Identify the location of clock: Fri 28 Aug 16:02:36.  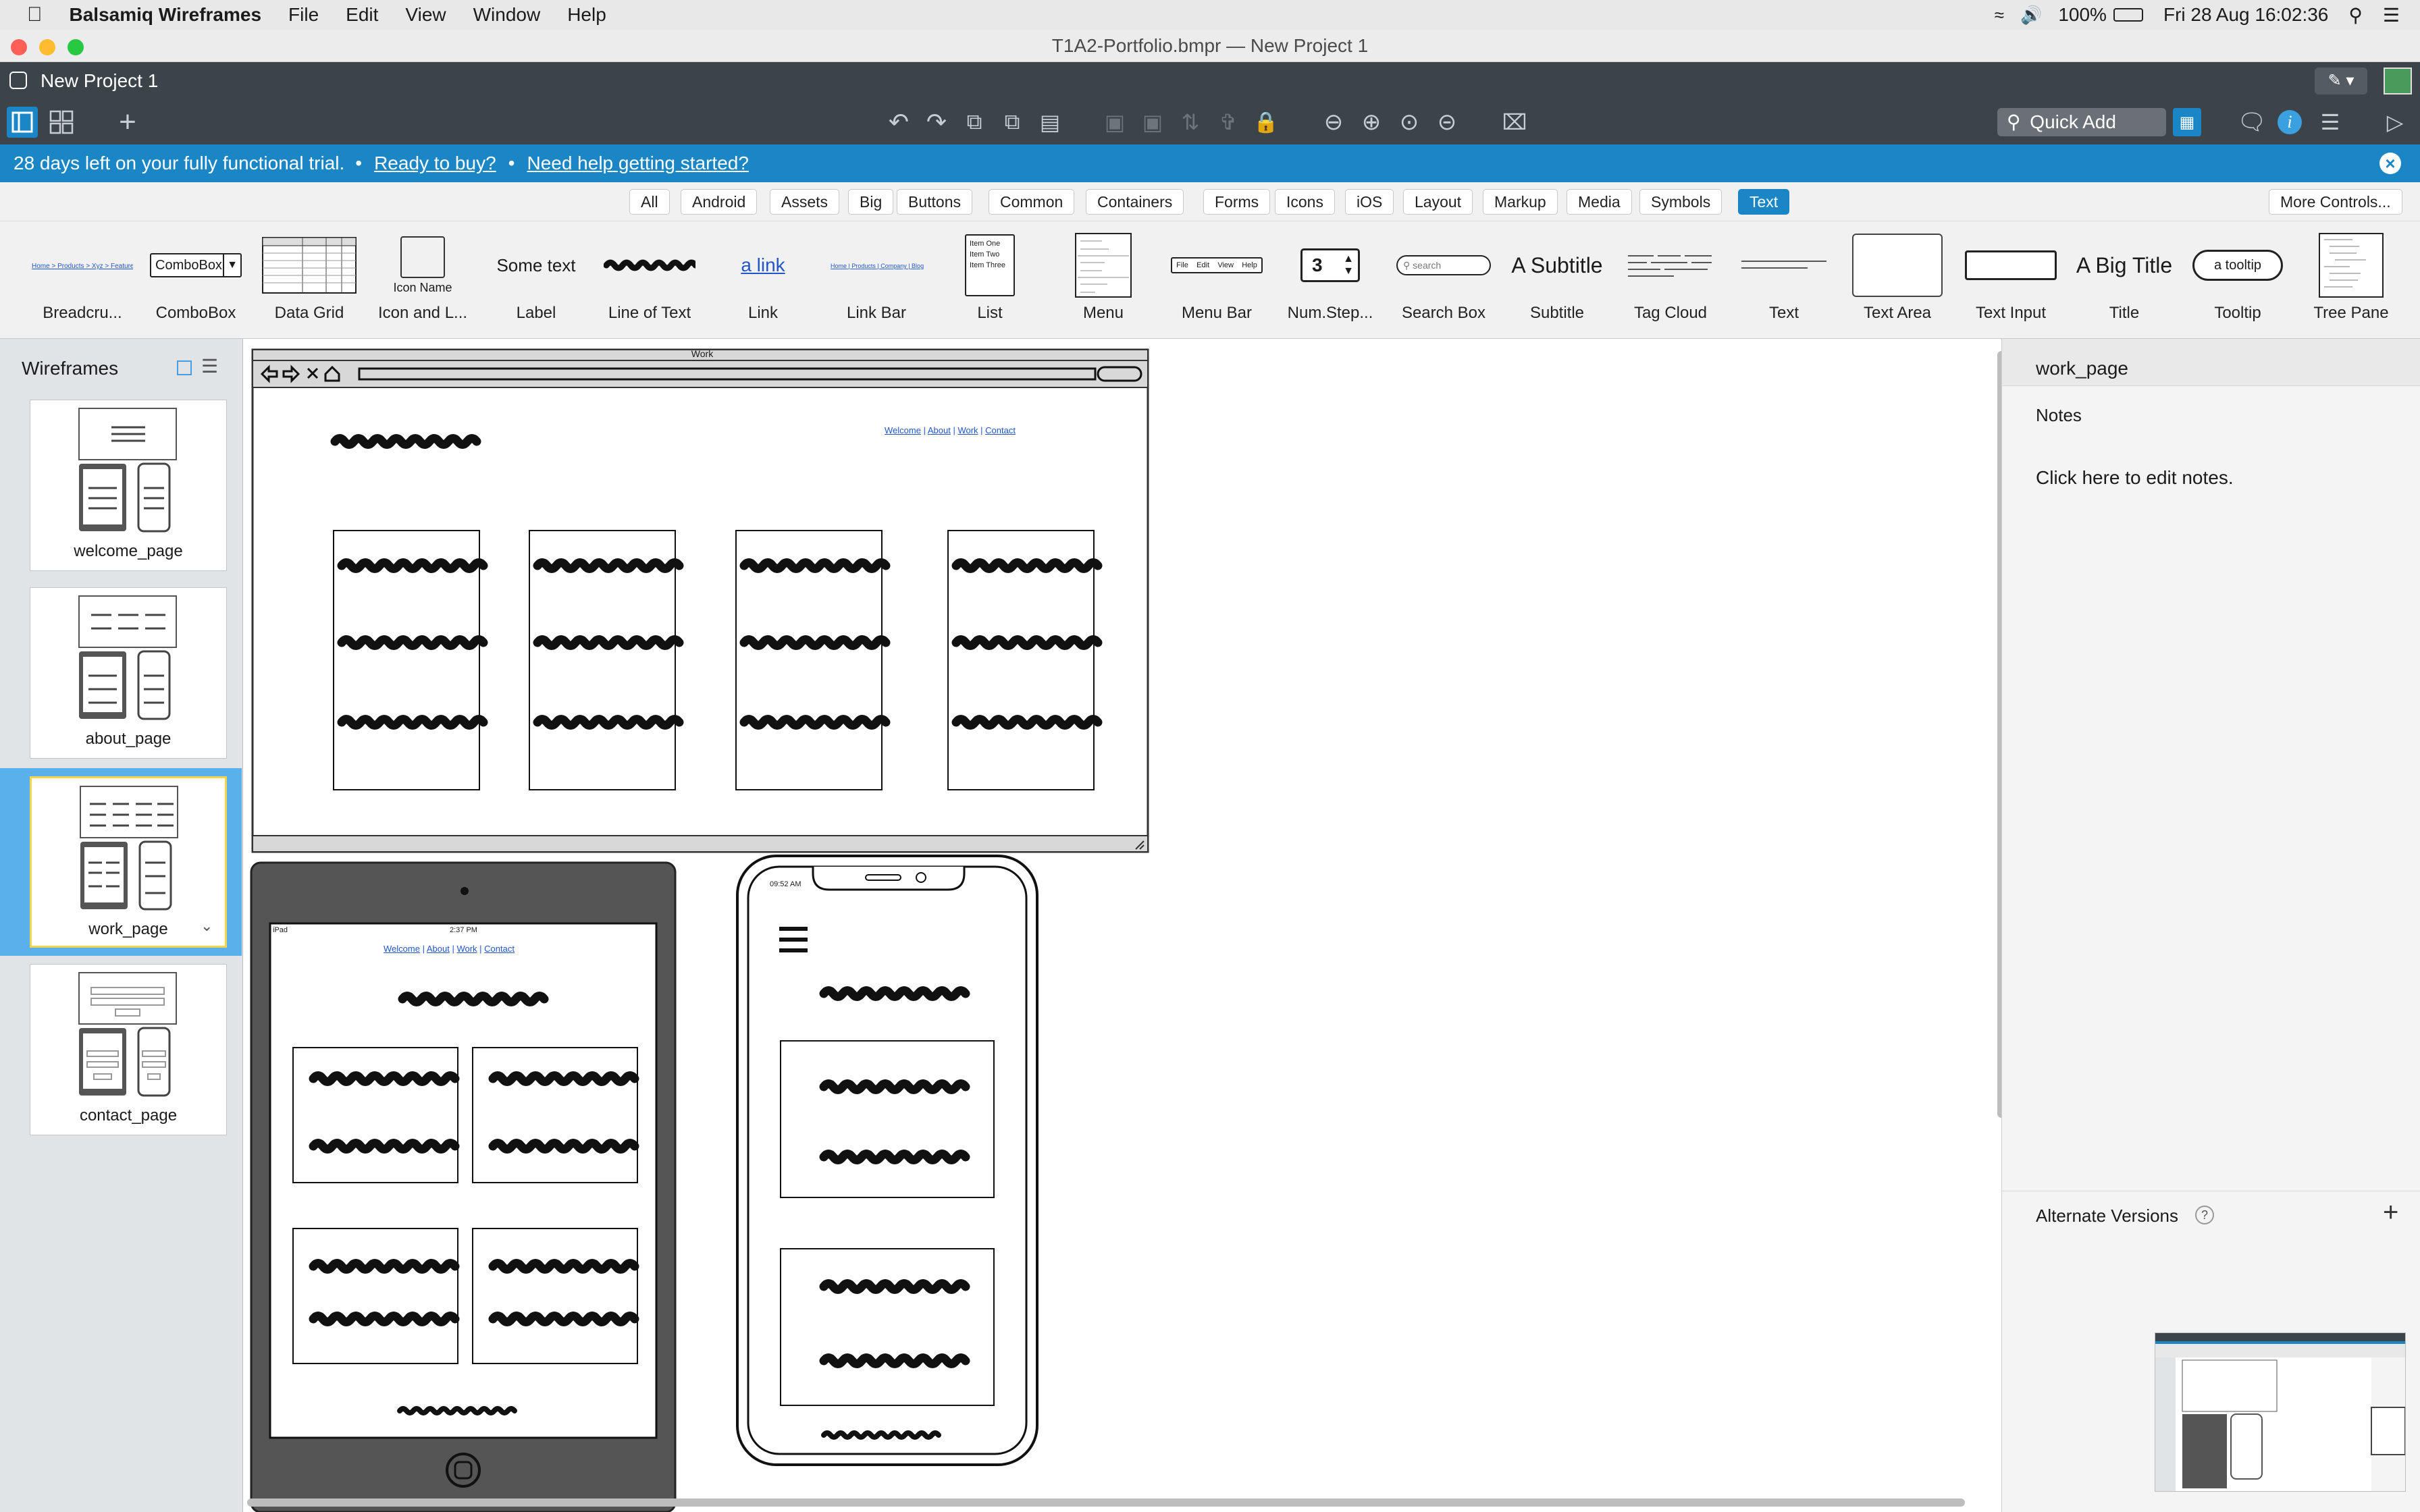
(2245, 15).